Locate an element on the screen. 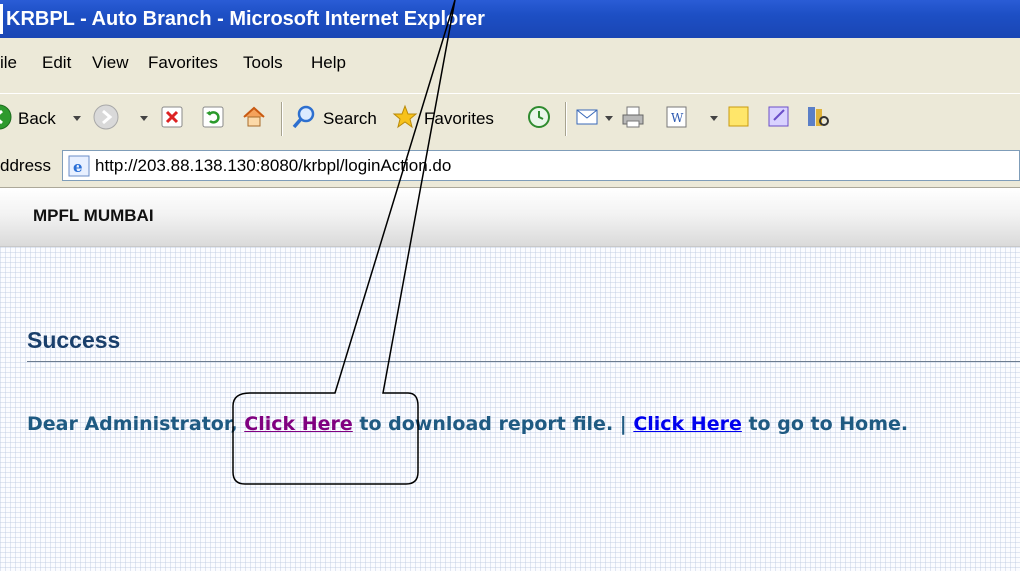 The height and width of the screenshot is (571, 1020). home-icon is located at coordinates (254, 119).